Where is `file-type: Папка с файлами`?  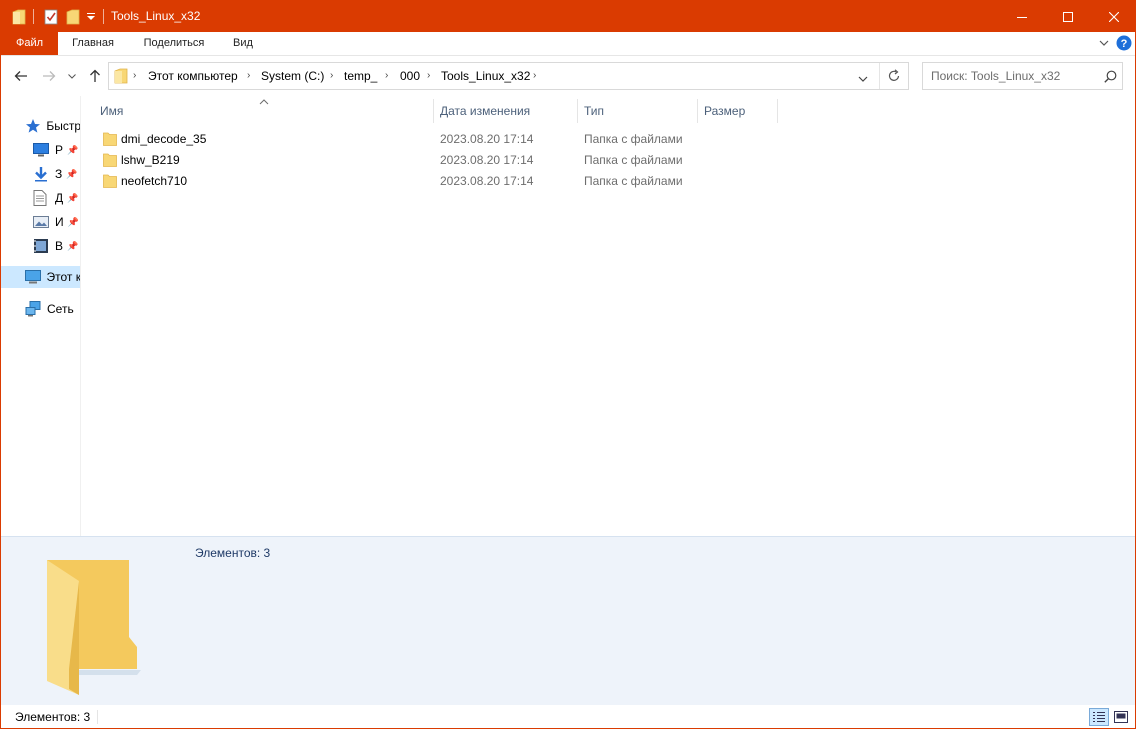
file-type: Папка с файлами is located at coordinates (633, 181).